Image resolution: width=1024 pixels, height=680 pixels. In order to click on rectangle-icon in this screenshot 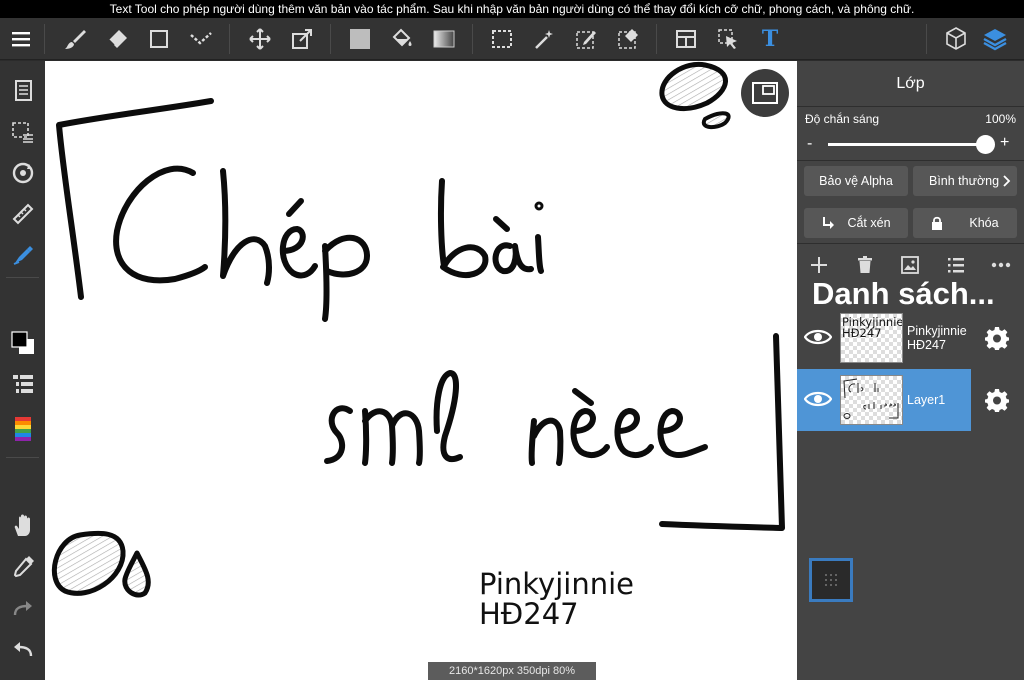, I will do `click(159, 39)`.